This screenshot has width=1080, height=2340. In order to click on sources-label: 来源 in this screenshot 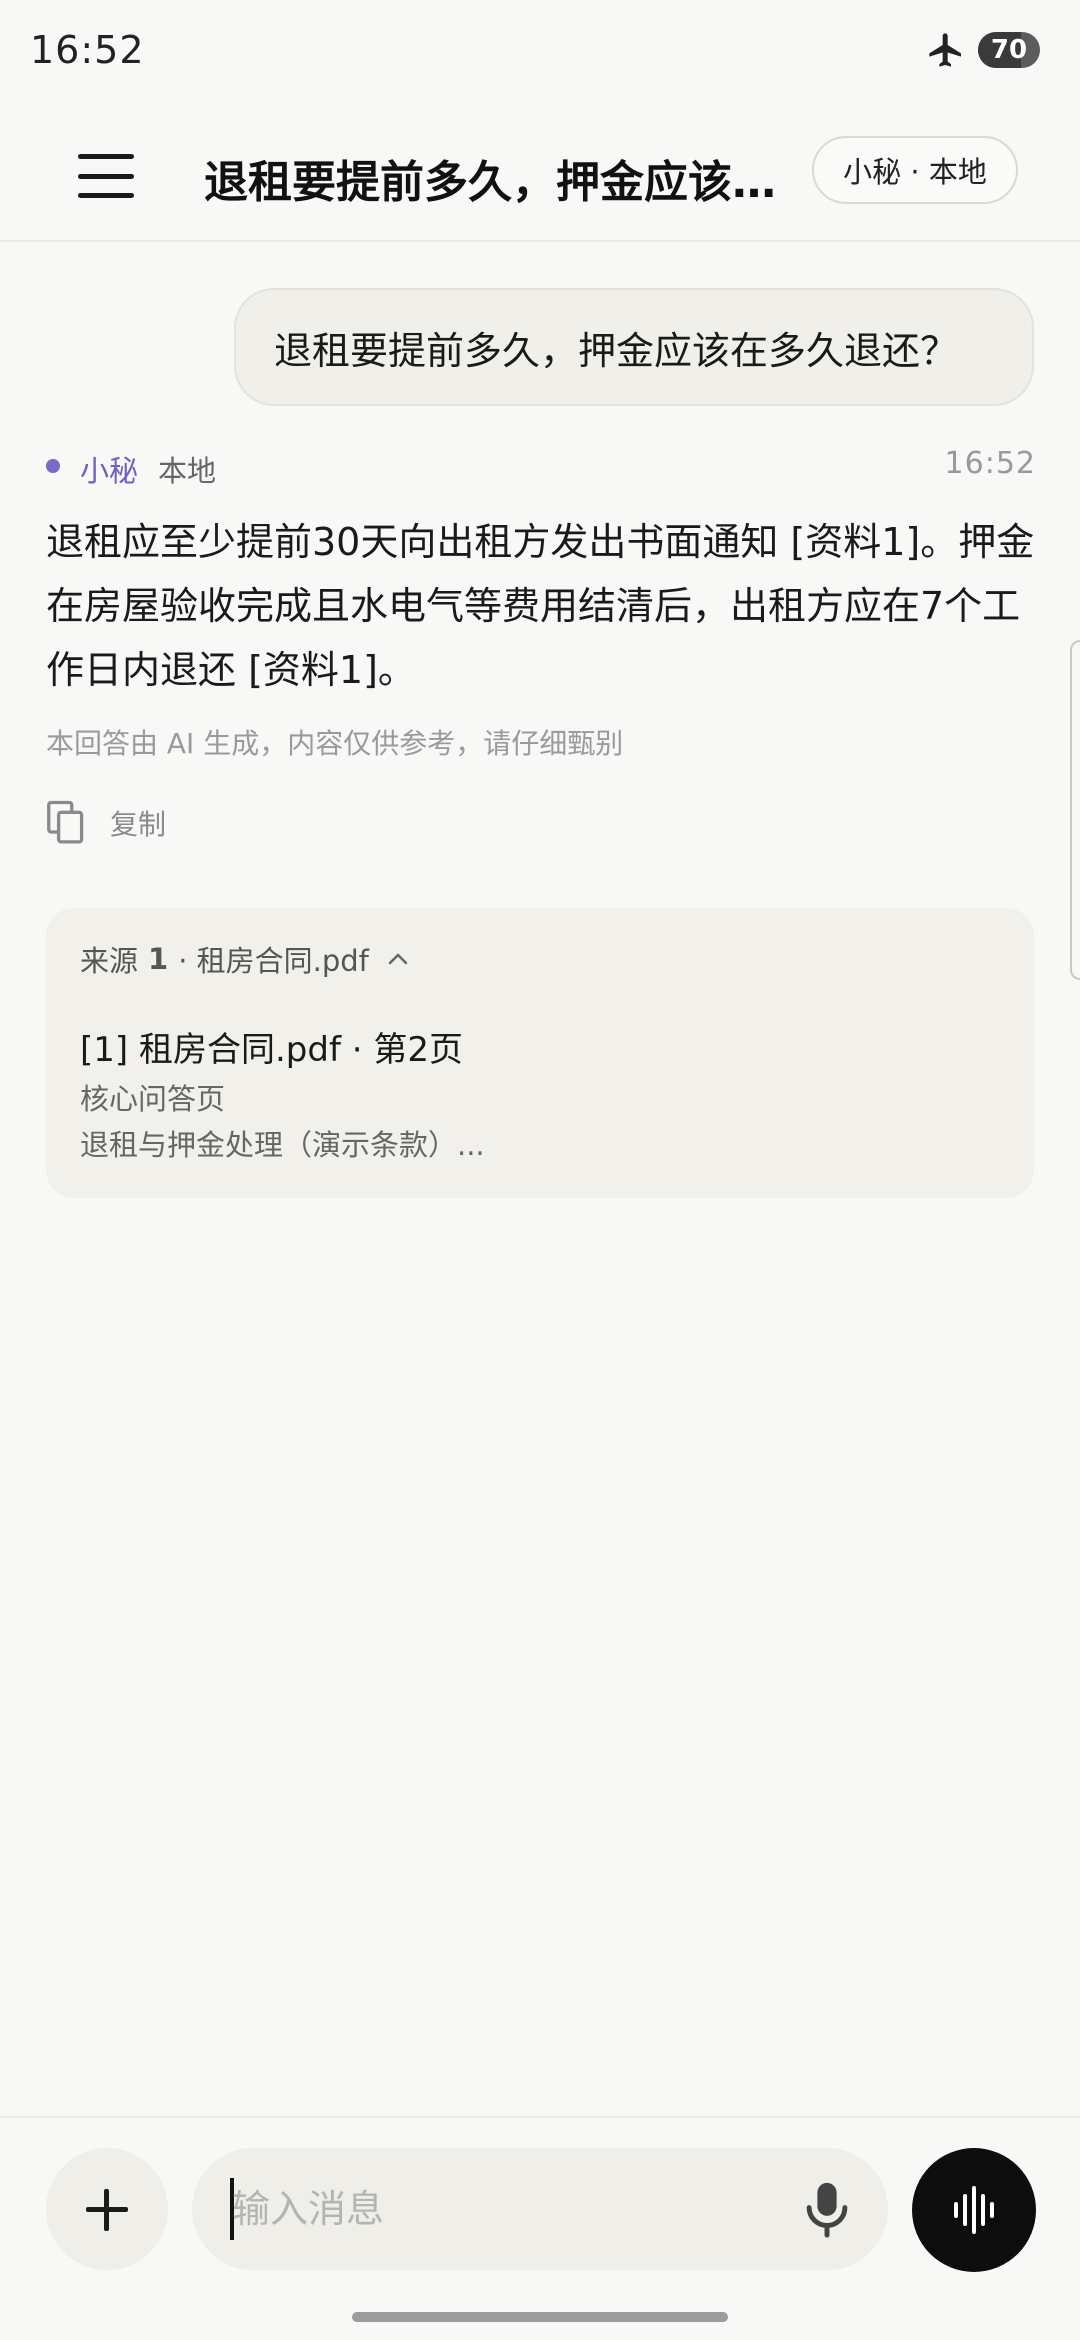, I will do `click(109, 961)`.